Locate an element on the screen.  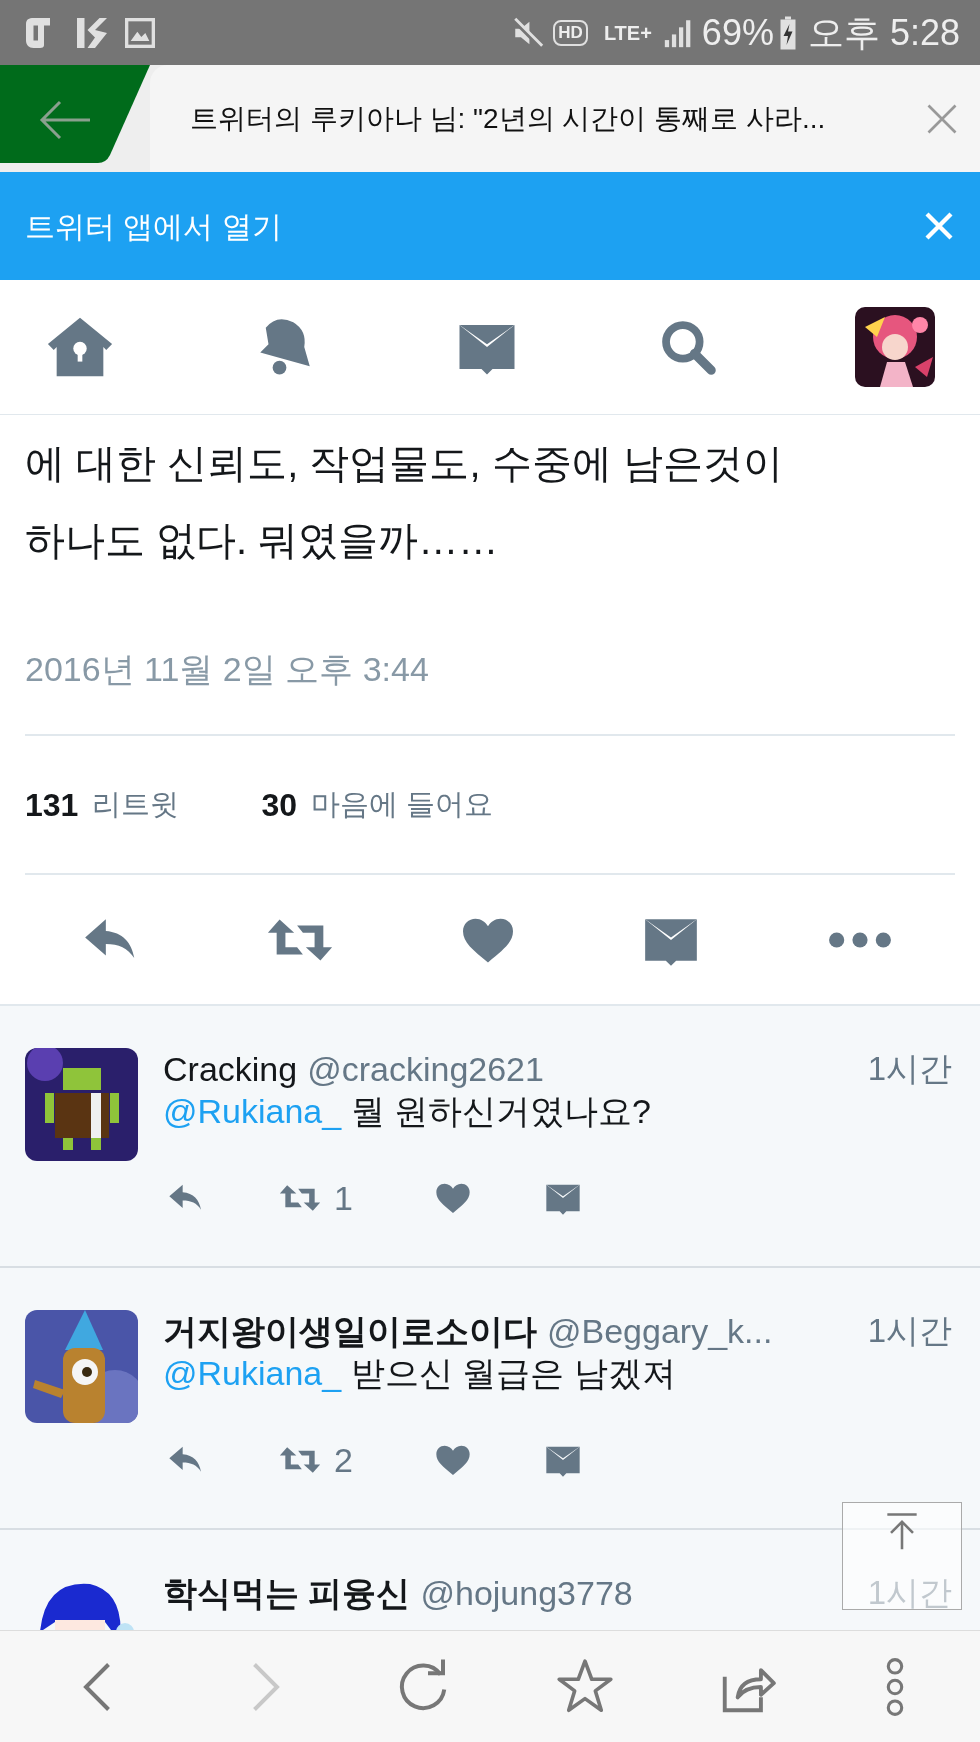
close-icon is located at coordinates (939, 226).